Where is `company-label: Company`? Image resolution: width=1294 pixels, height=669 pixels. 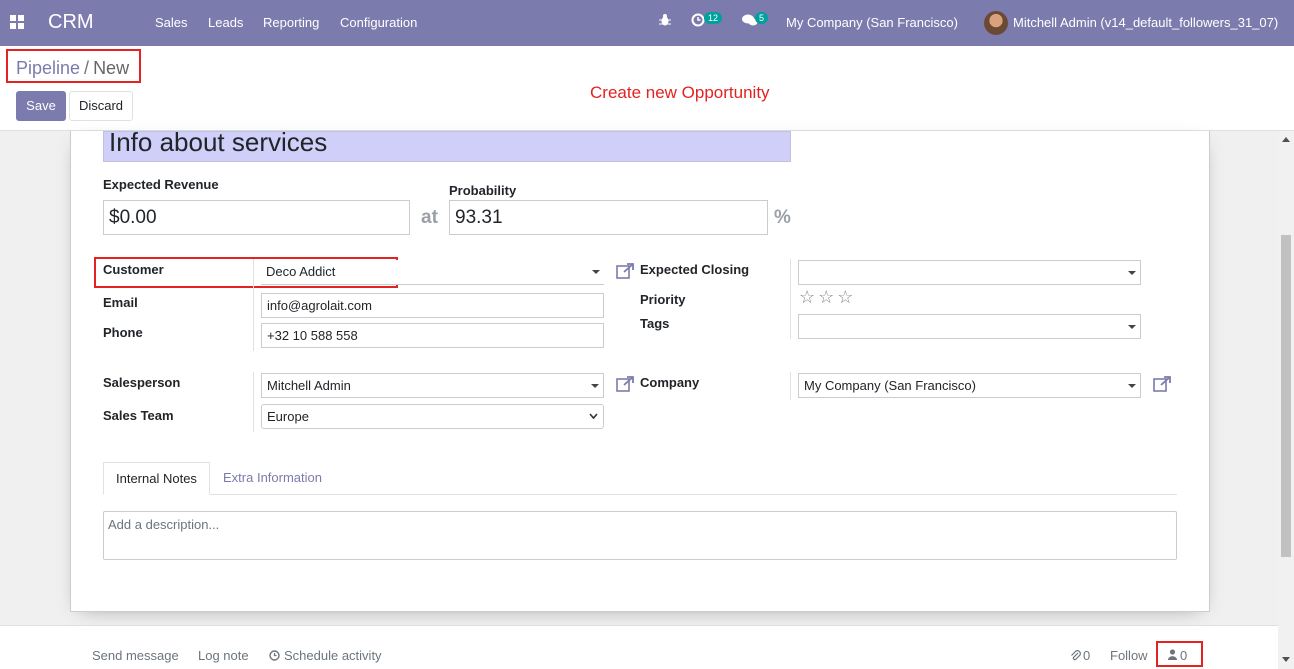 company-label: Company is located at coordinates (670, 382).